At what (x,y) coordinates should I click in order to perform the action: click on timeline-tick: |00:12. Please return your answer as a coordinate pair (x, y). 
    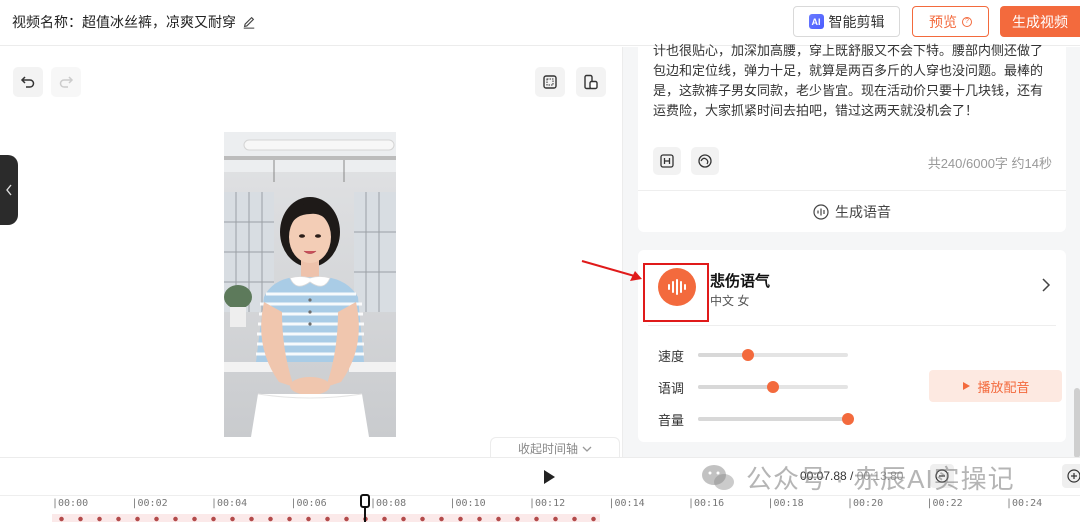
    Looking at the image, I should click on (547, 503).